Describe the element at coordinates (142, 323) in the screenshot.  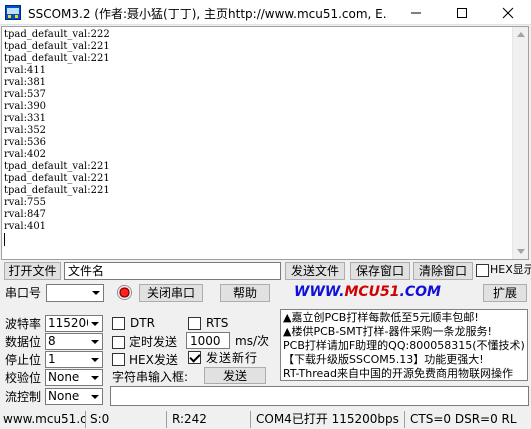
I see `dtr-label: DTR` at that location.